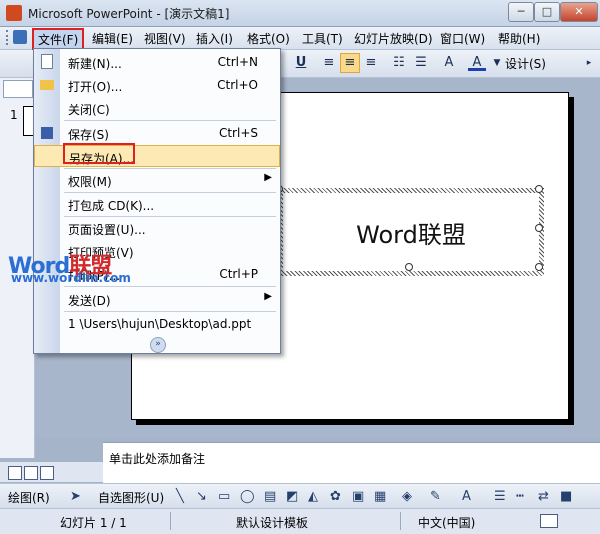 The image size is (600, 534). What do you see at coordinates (224, 496) in the screenshot?
I see `rectangle-icon: ▭` at bounding box center [224, 496].